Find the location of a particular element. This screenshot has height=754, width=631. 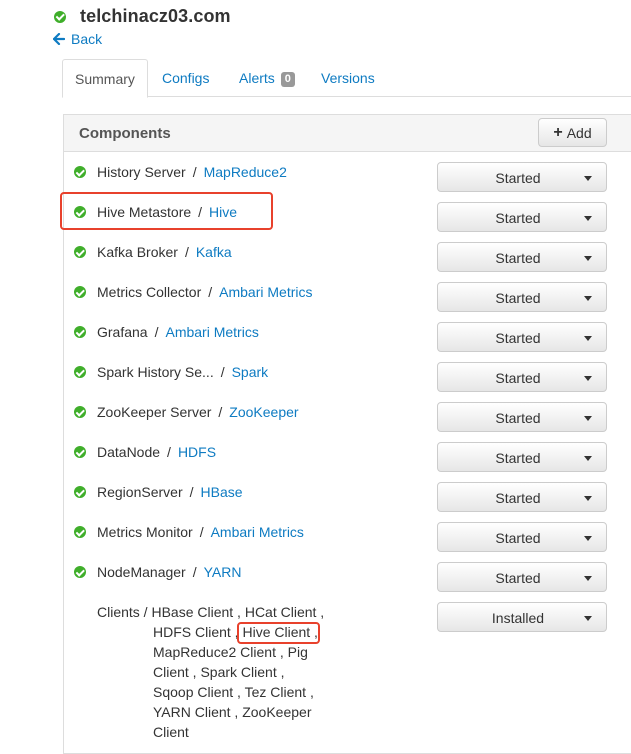

alerts-count-badge: 0 is located at coordinates (287, 79).